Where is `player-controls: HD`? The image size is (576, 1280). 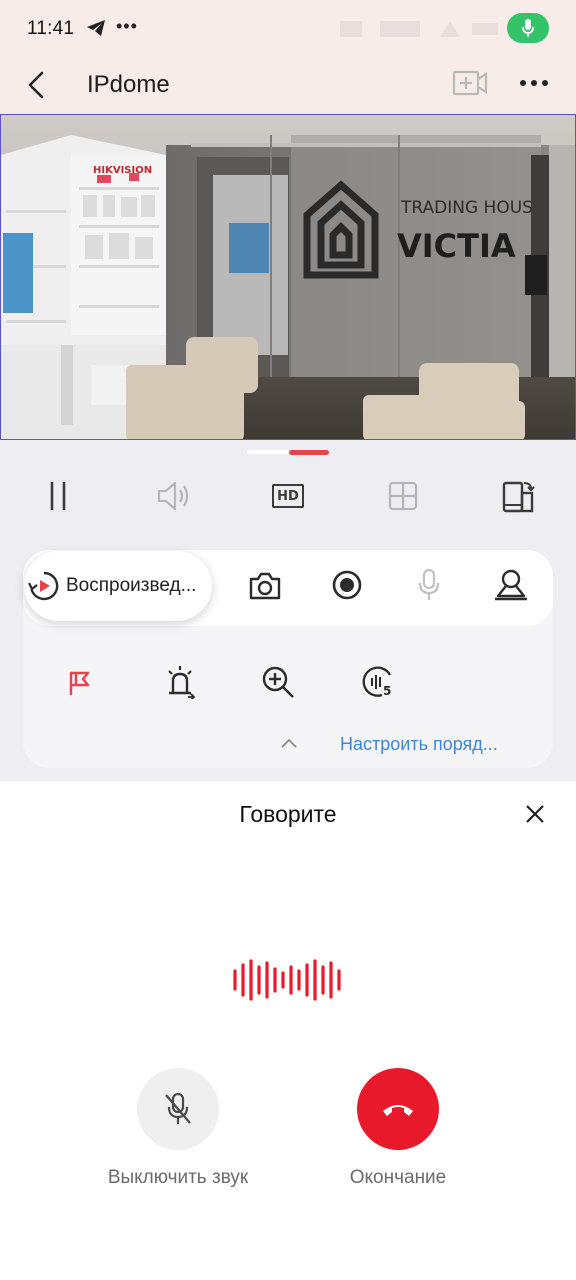 player-controls: HD is located at coordinates (288, 483).